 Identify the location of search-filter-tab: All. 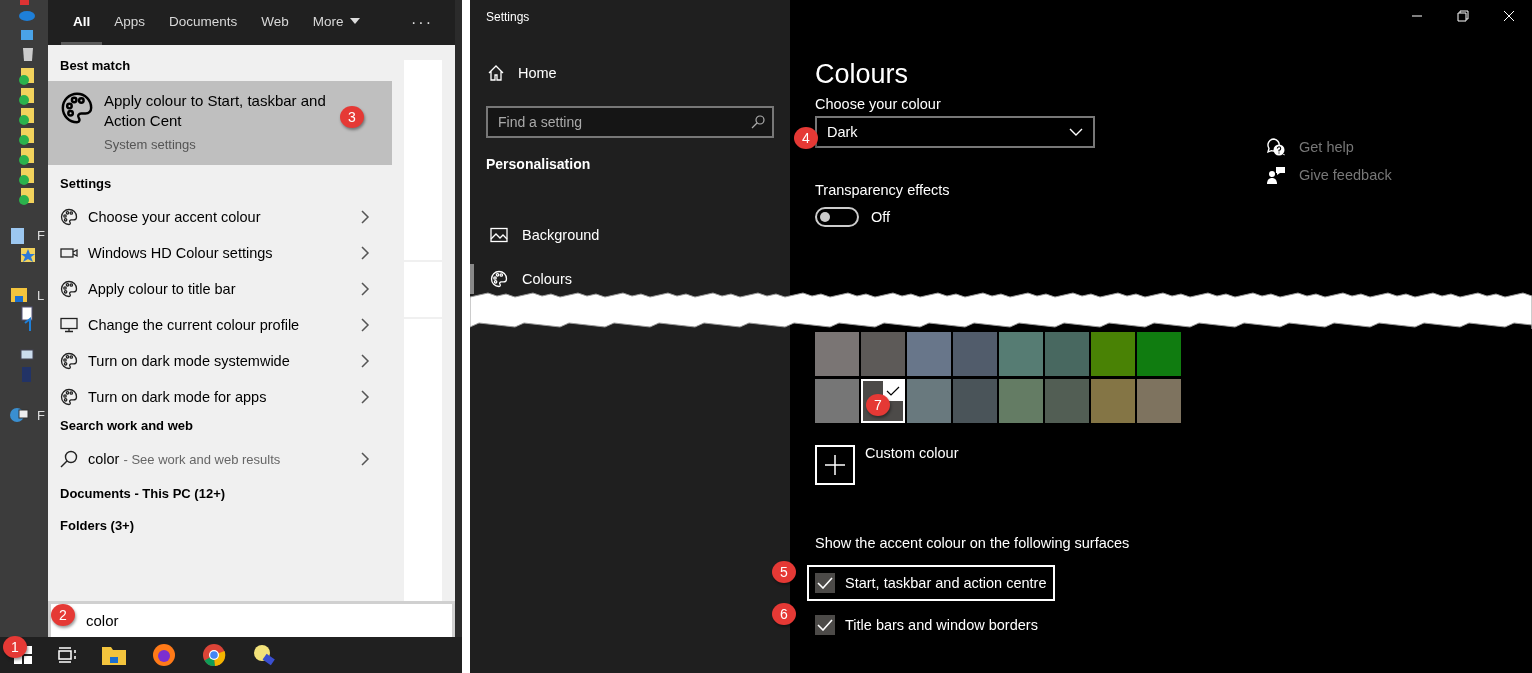
(82, 22).